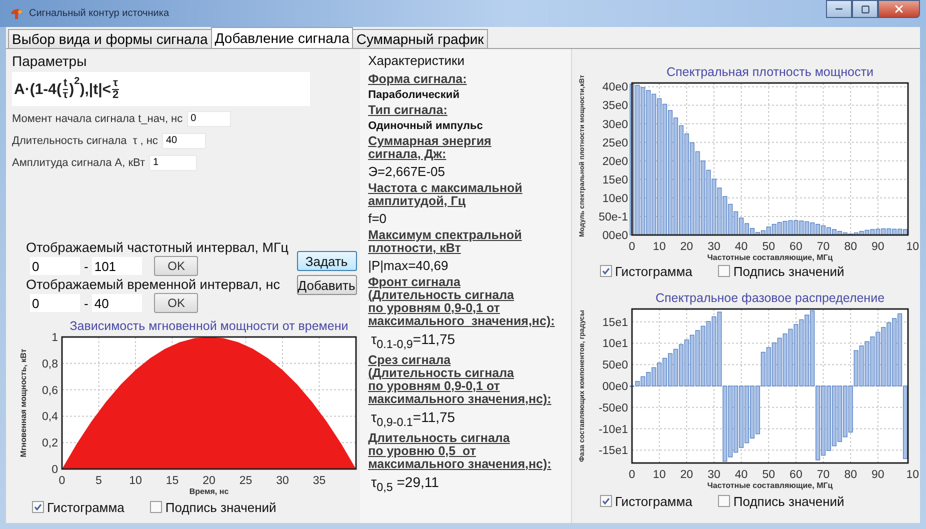 The width and height of the screenshot is (926, 529). I want to click on section-heading: Параметры, so click(50, 61).